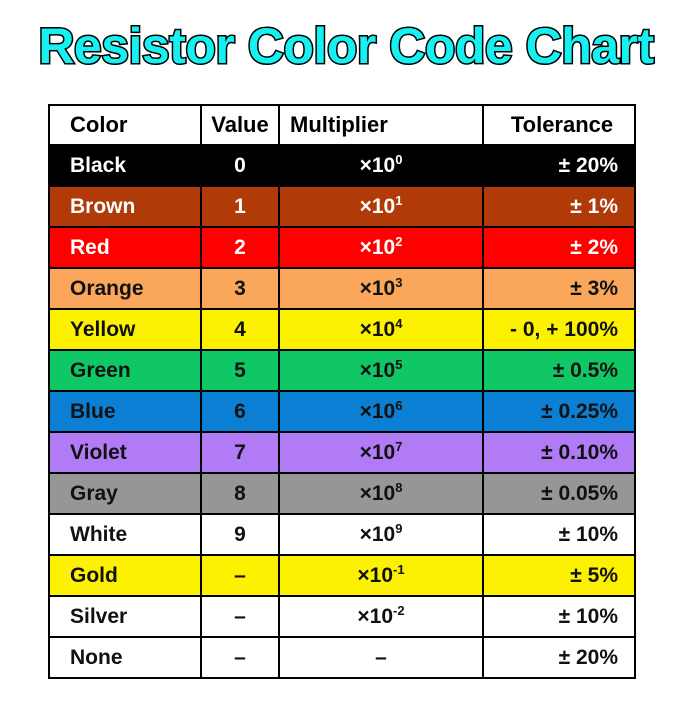 Image resolution: width=692 pixels, height=720 pixels. I want to click on cell-color-name: Blue, so click(125, 411).